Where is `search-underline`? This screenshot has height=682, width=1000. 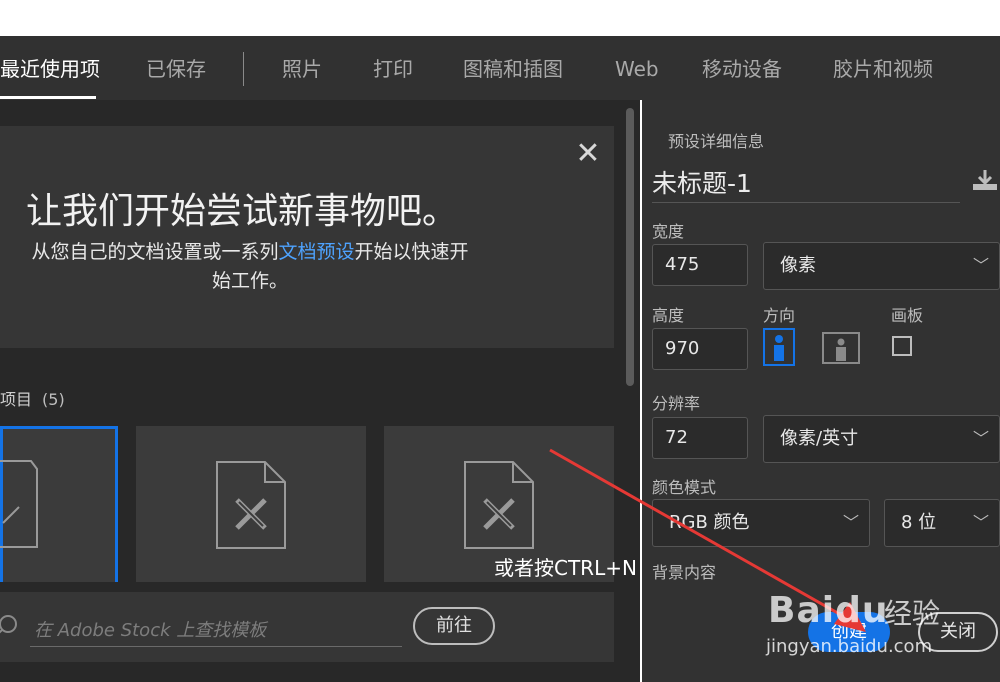 search-underline is located at coordinates (216, 646).